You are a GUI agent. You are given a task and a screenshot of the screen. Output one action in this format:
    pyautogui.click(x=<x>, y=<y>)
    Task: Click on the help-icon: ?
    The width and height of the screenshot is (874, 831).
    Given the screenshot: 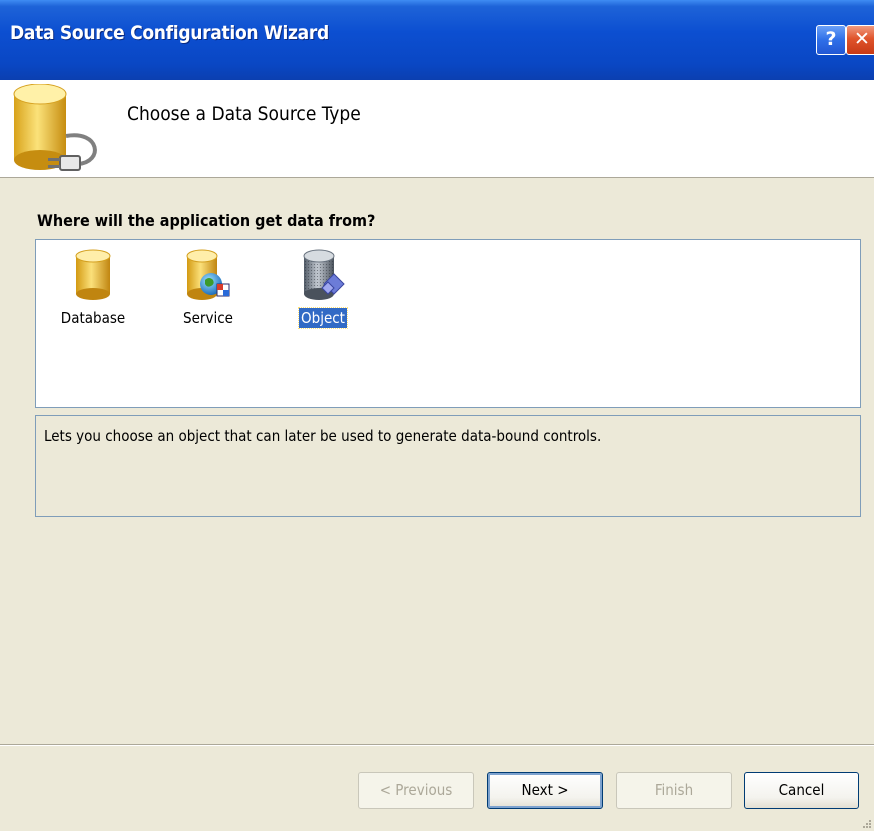 What is the action you would take?
    pyautogui.click(x=831, y=39)
    